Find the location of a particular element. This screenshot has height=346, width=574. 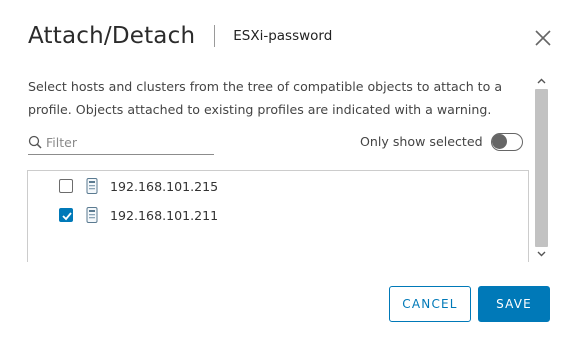

title-divider is located at coordinates (215, 36).